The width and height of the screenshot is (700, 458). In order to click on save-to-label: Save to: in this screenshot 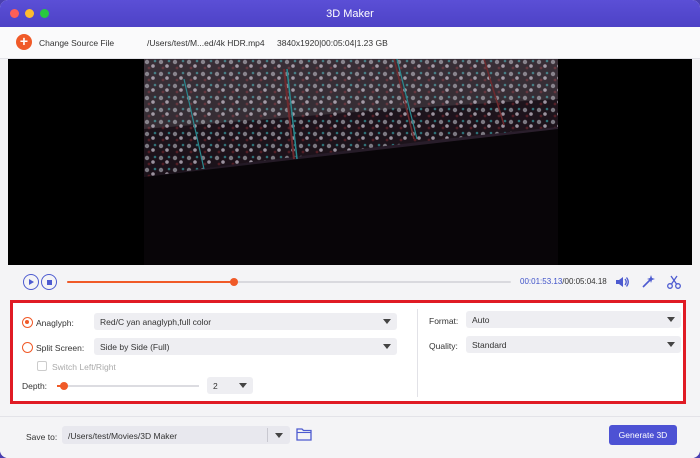, I will do `click(42, 437)`.